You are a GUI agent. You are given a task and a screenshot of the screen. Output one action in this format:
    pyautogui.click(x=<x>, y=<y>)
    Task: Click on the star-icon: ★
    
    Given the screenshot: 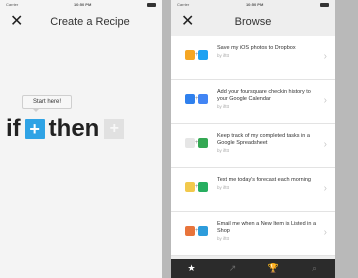 What is the action you would take?
    pyautogui.click(x=192, y=268)
    